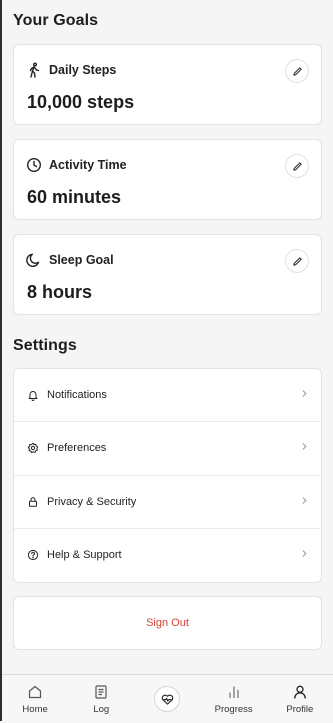 This screenshot has height=723, width=333. I want to click on clock-icon, so click(34, 165).